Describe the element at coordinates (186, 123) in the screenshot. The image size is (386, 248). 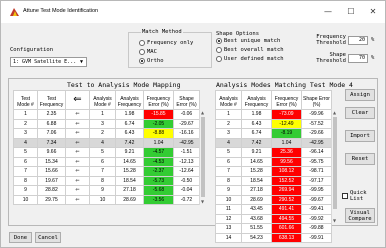
I see `shape-error-cell: -29.67` at that location.